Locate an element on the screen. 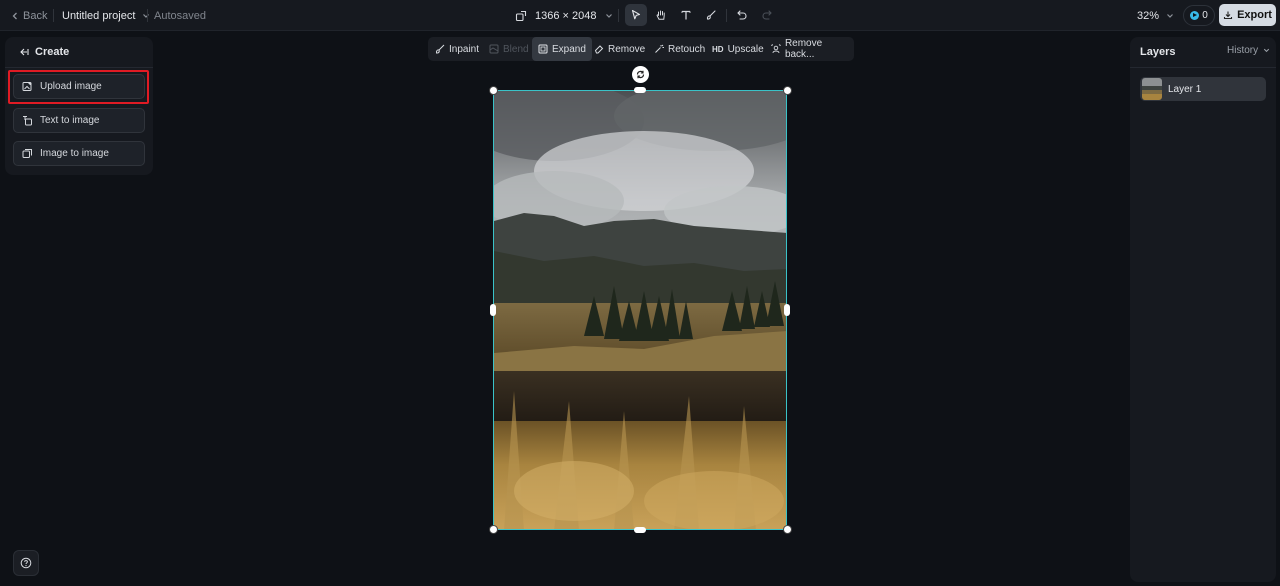  resize-handle-bottom-left is located at coordinates (493, 529).